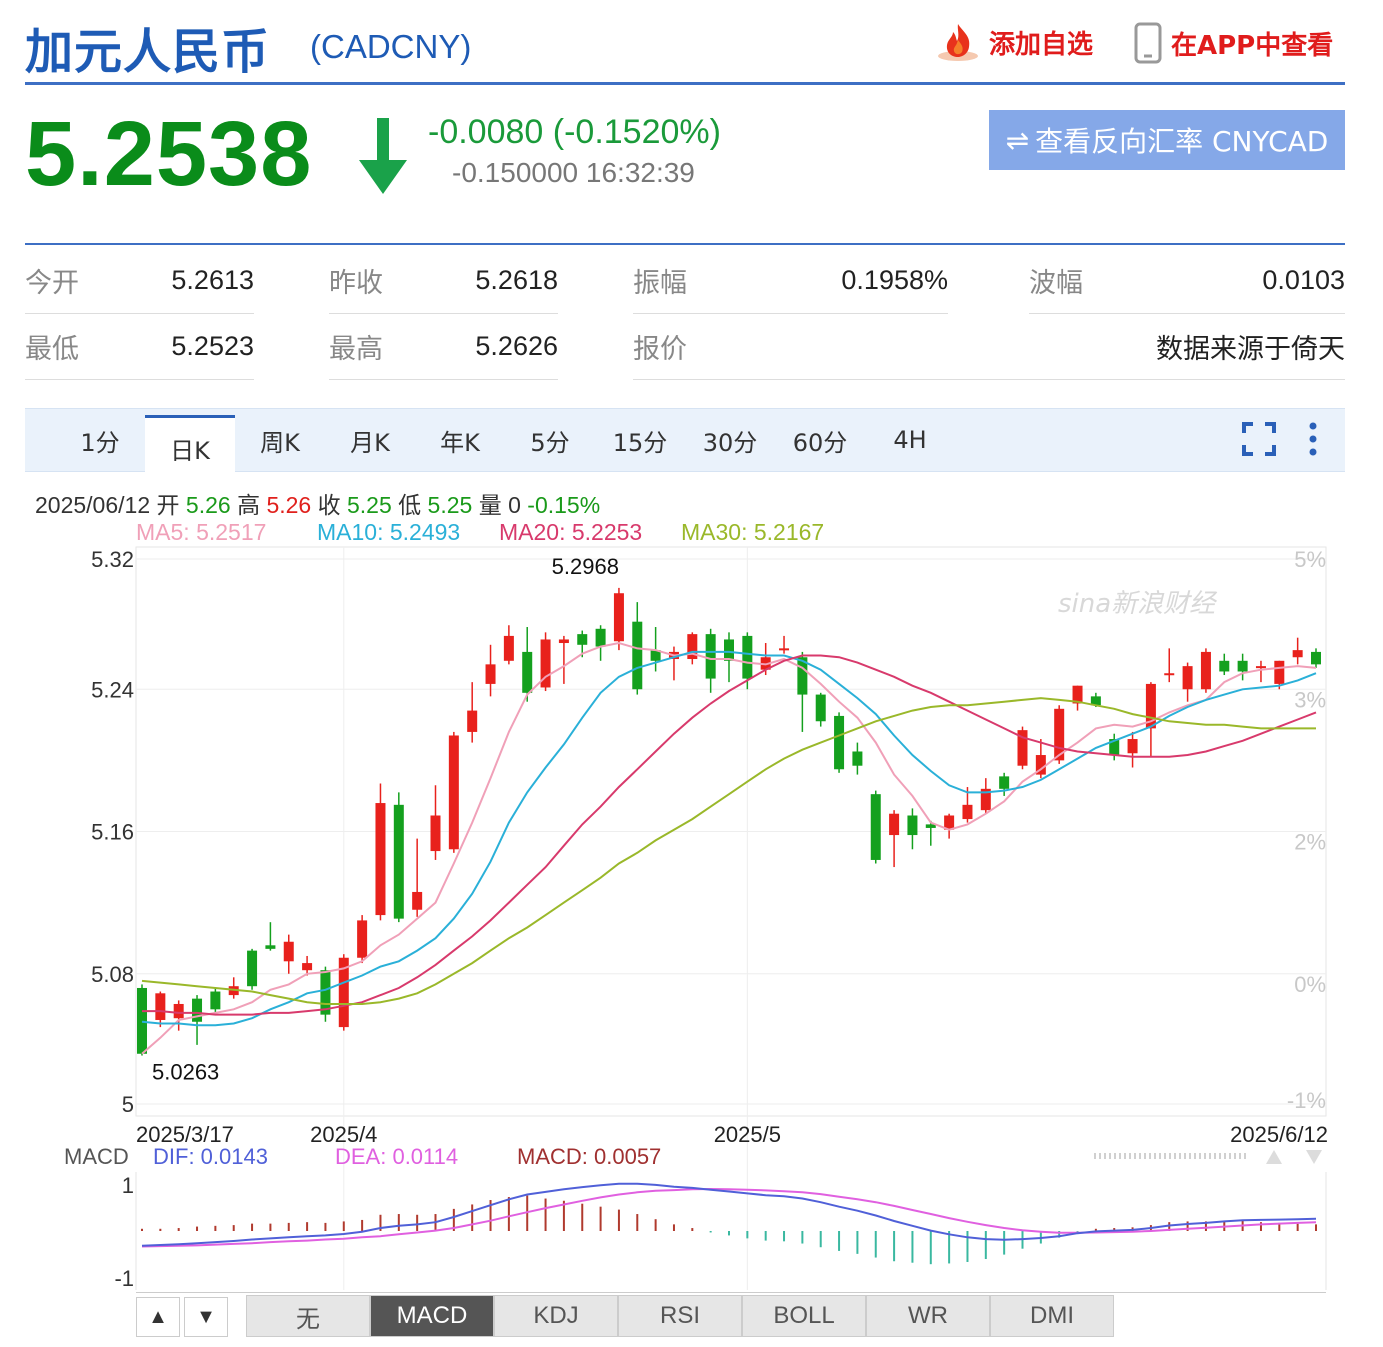 This screenshot has width=1383, height=1347. Describe the element at coordinates (185, 1072) in the screenshot. I see `min-price-label: 5.0263` at that location.